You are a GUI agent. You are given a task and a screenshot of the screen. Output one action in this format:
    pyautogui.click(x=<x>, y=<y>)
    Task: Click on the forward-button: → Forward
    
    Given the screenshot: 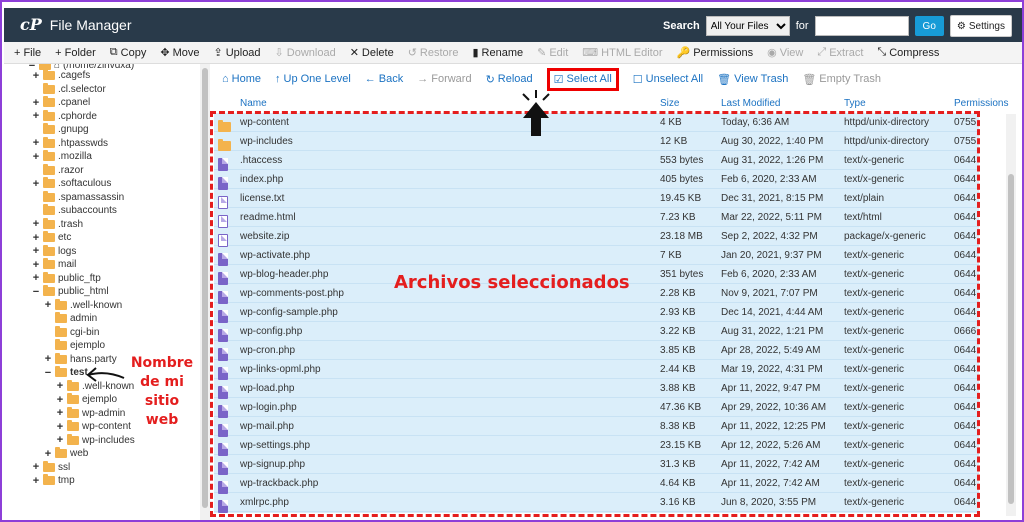 What is the action you would take?
    pyautogui.click(x=444, y=79)
    